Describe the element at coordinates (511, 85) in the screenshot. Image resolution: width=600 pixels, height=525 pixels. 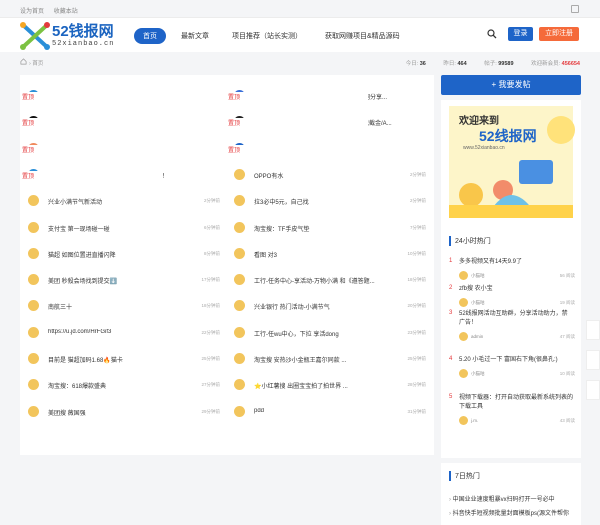
I see `new-post-button: + 我要发帖` at that location.